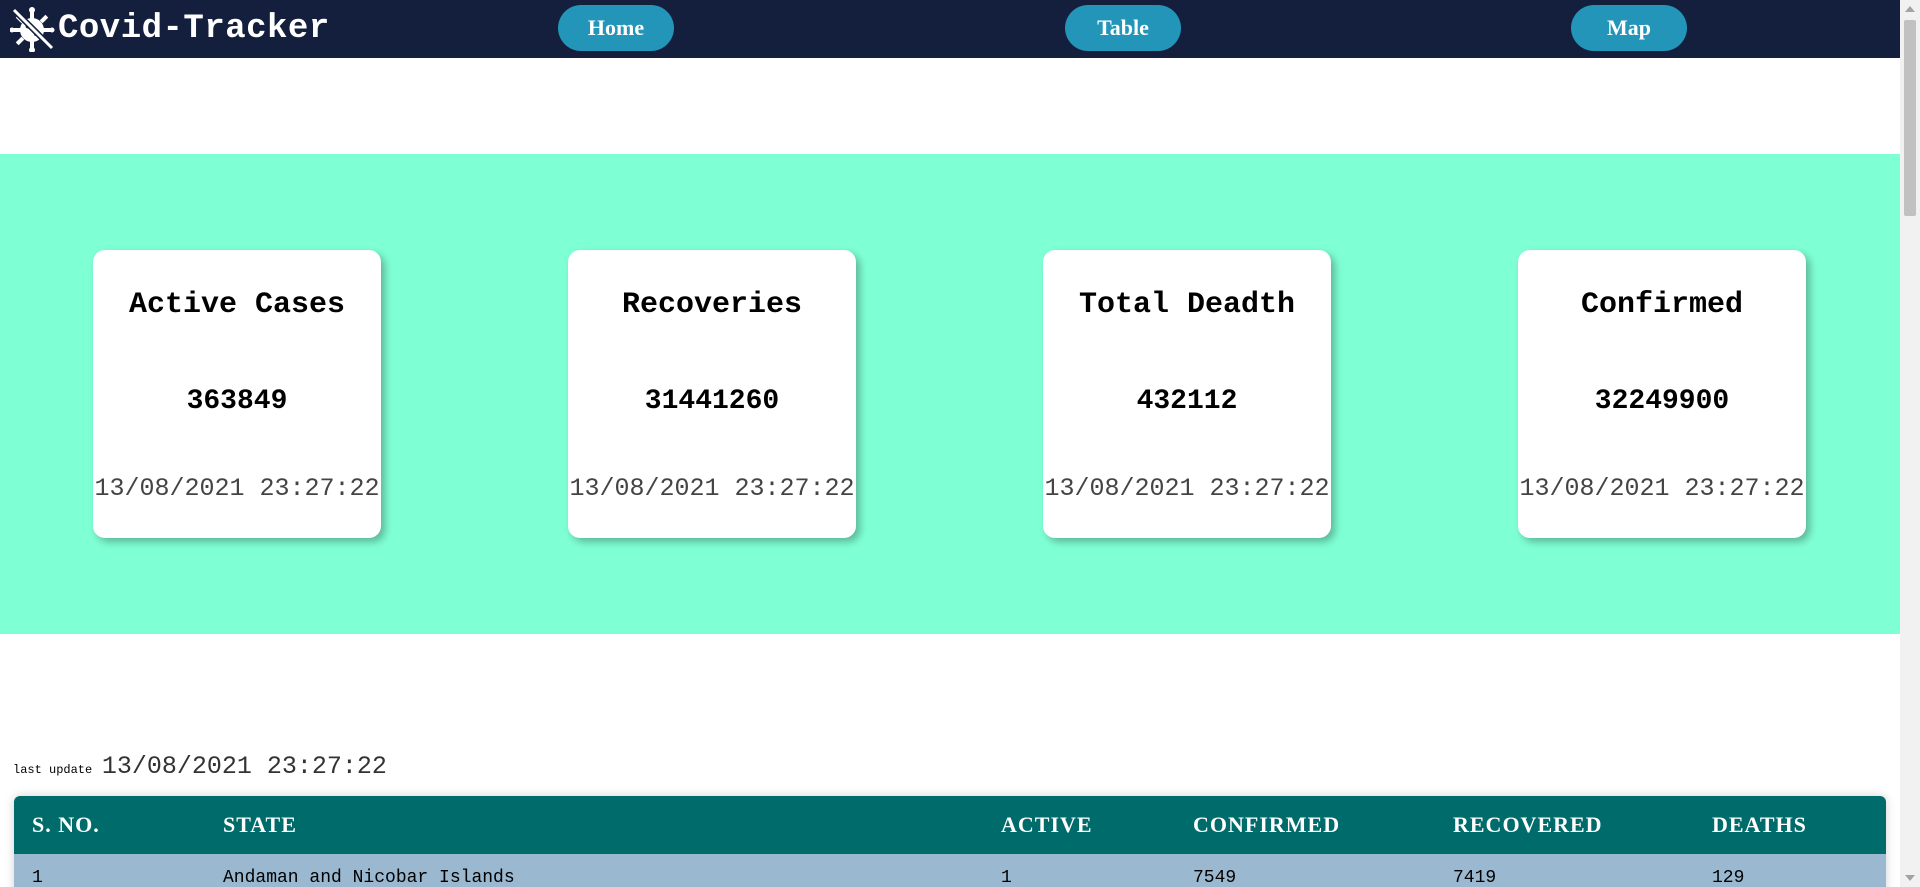  I want to click on card-value: 31441260, so click(712, 401).